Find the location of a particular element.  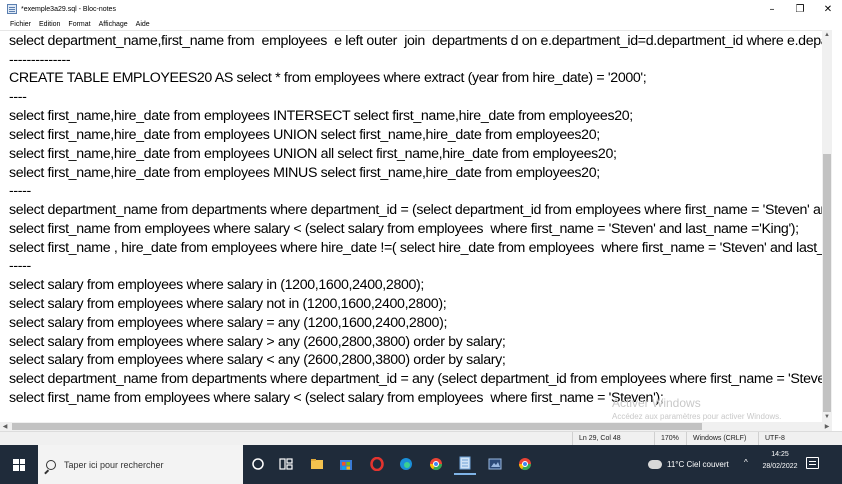

scroll-down-icon: ▼ is located at coordinates (827, 417).